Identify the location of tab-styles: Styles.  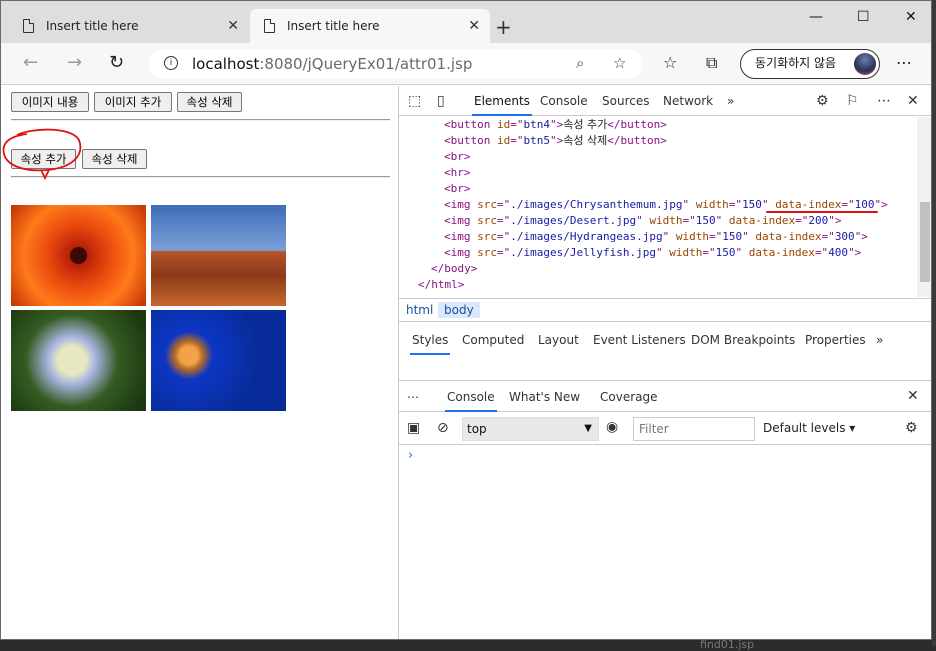
(430, 344).